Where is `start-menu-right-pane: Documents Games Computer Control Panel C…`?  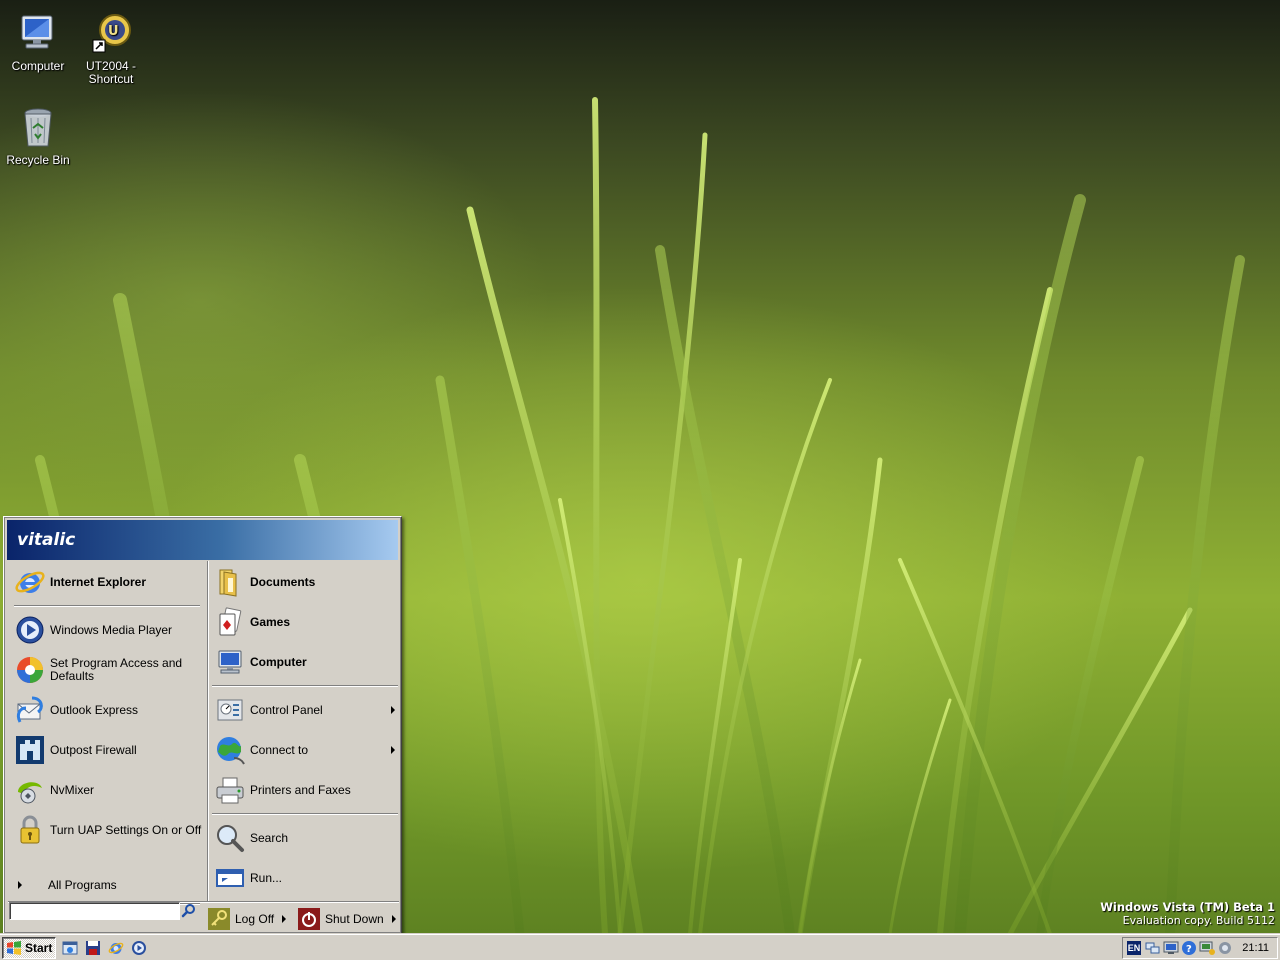 start-menu-right-pane: Documents Games Computer Control Panel C… is located at coordinates (303, 731).